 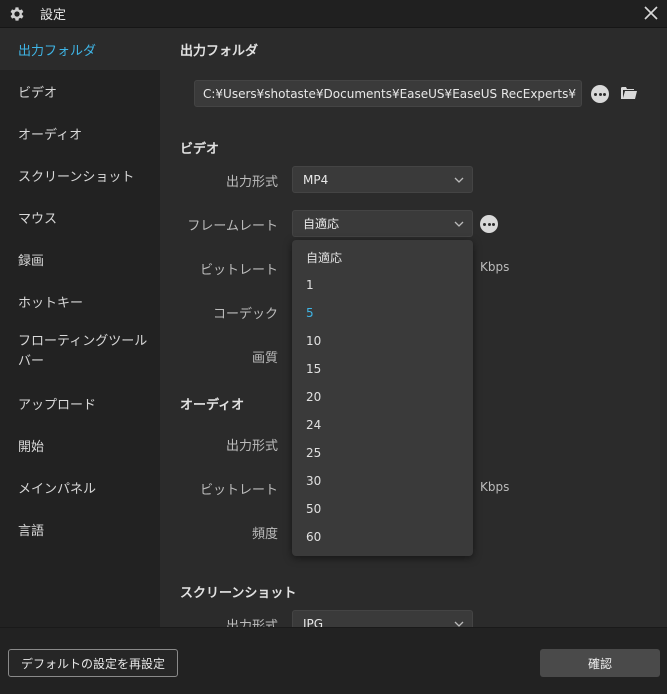 What do you see at coordinates (80, 217) in the screenshot?
I see `sidebar-item-mouse: マウス` at bounding box center [80, 217].